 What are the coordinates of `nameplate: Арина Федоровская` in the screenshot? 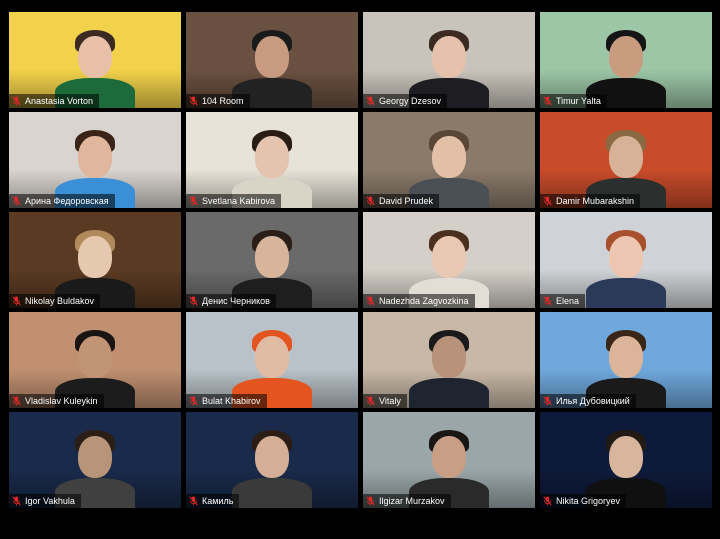 It's located at (62, 201).